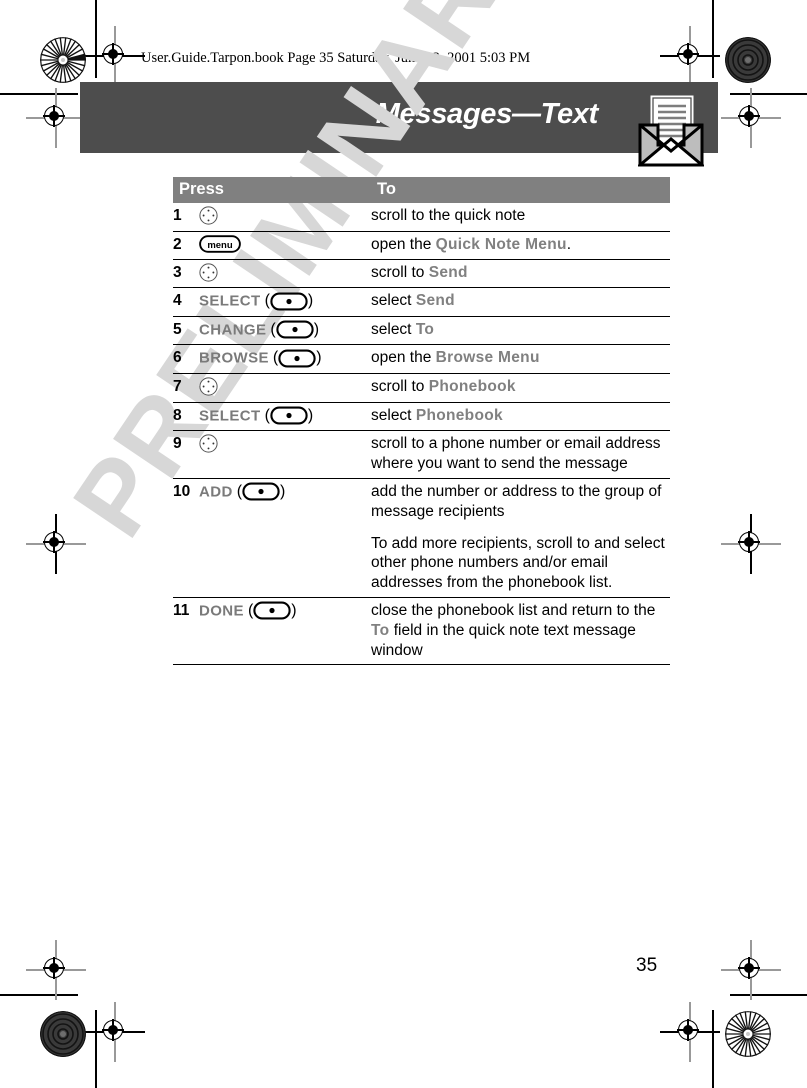 This screenshot has width=807, height=1088. I want to click on step-key-cell: ADD(), so click(285, 538).